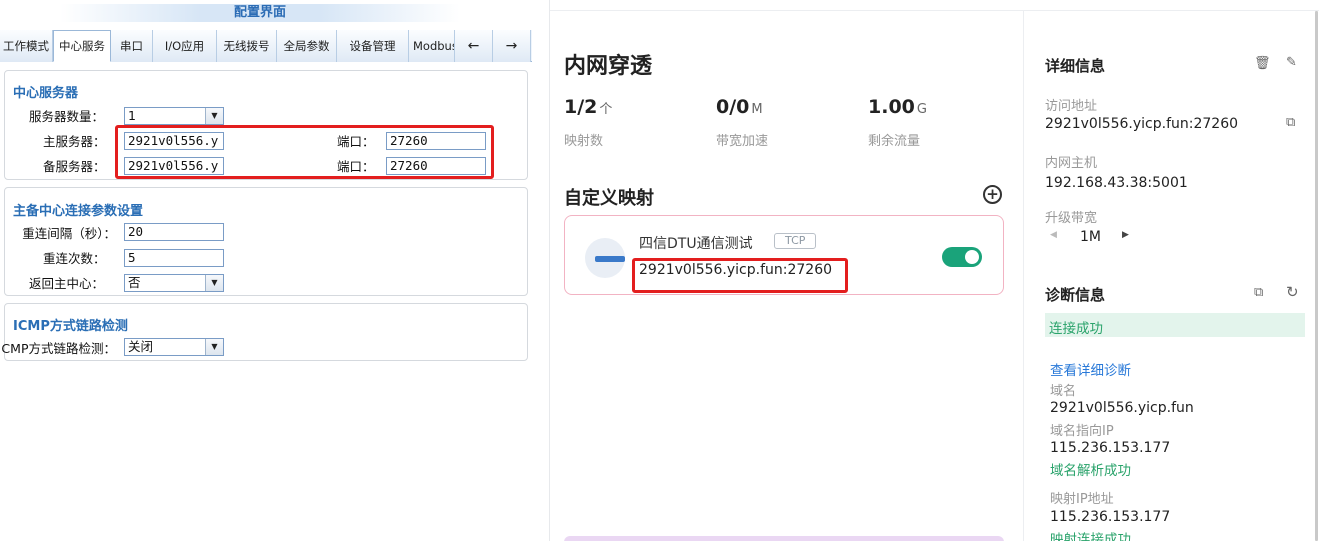  I want to click on detail-title: 详细信息, so click(1075, 66).